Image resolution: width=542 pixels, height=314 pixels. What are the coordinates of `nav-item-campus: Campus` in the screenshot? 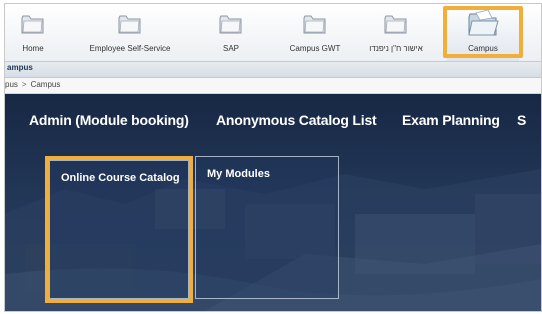 It's located at (483, 32).